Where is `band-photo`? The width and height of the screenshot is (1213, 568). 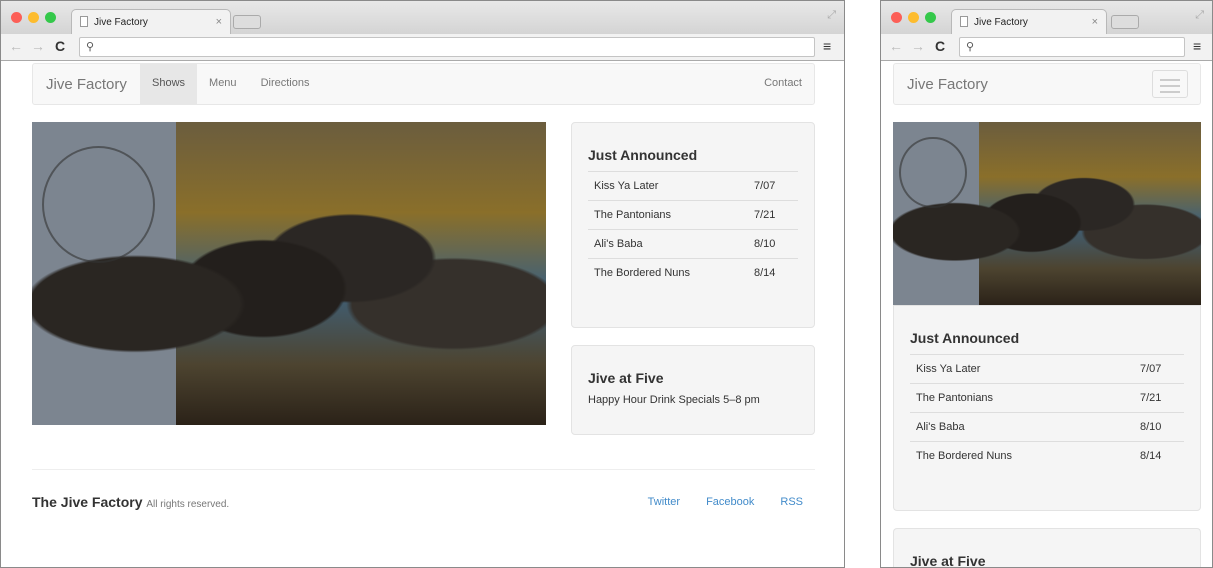
band-photo is located at coordinates (1047, 213).